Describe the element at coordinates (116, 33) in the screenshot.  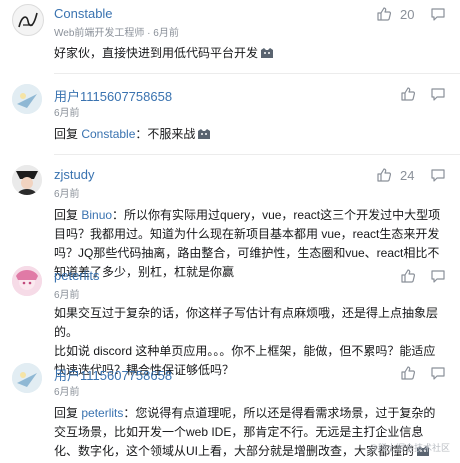
I see `comment-meta: Web前端开发工程师 · 6月前` at that location.